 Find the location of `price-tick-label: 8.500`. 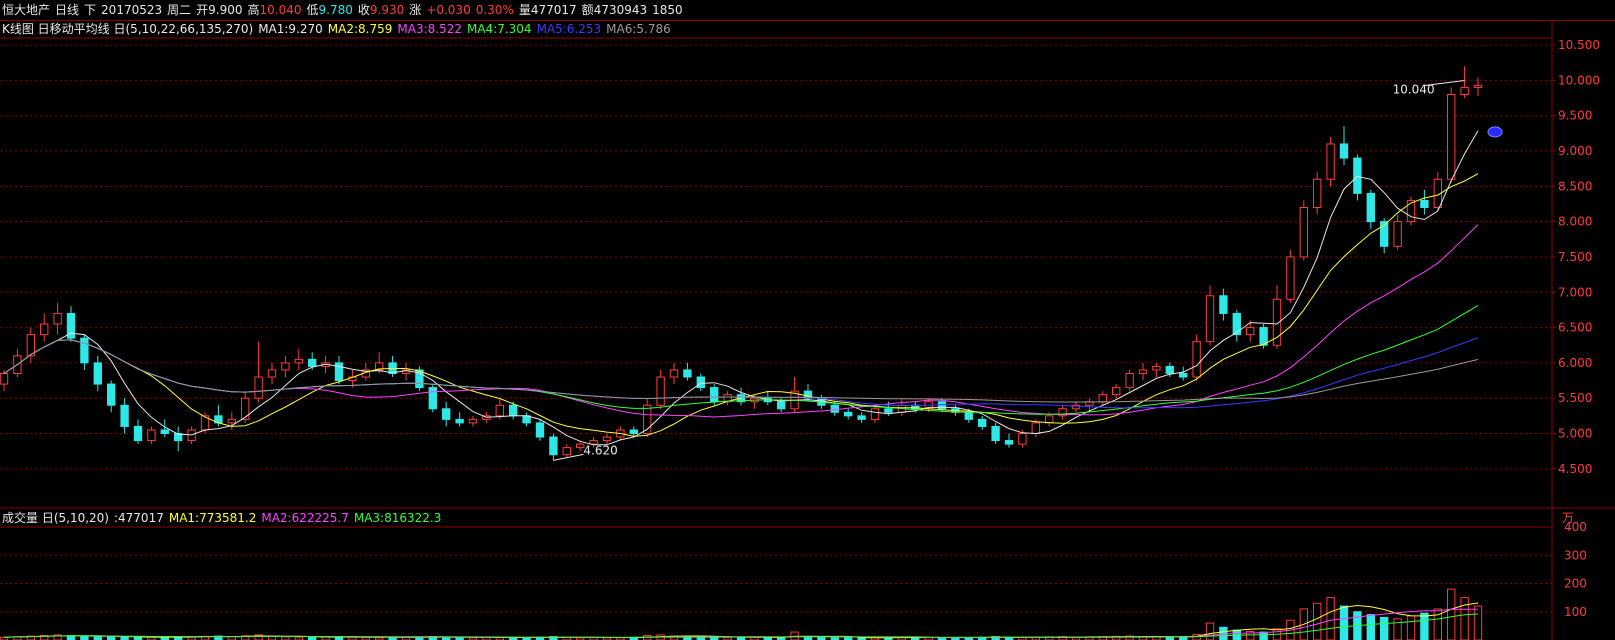

price-tick-label: 8.500 is located at coordinates (1575, 186).